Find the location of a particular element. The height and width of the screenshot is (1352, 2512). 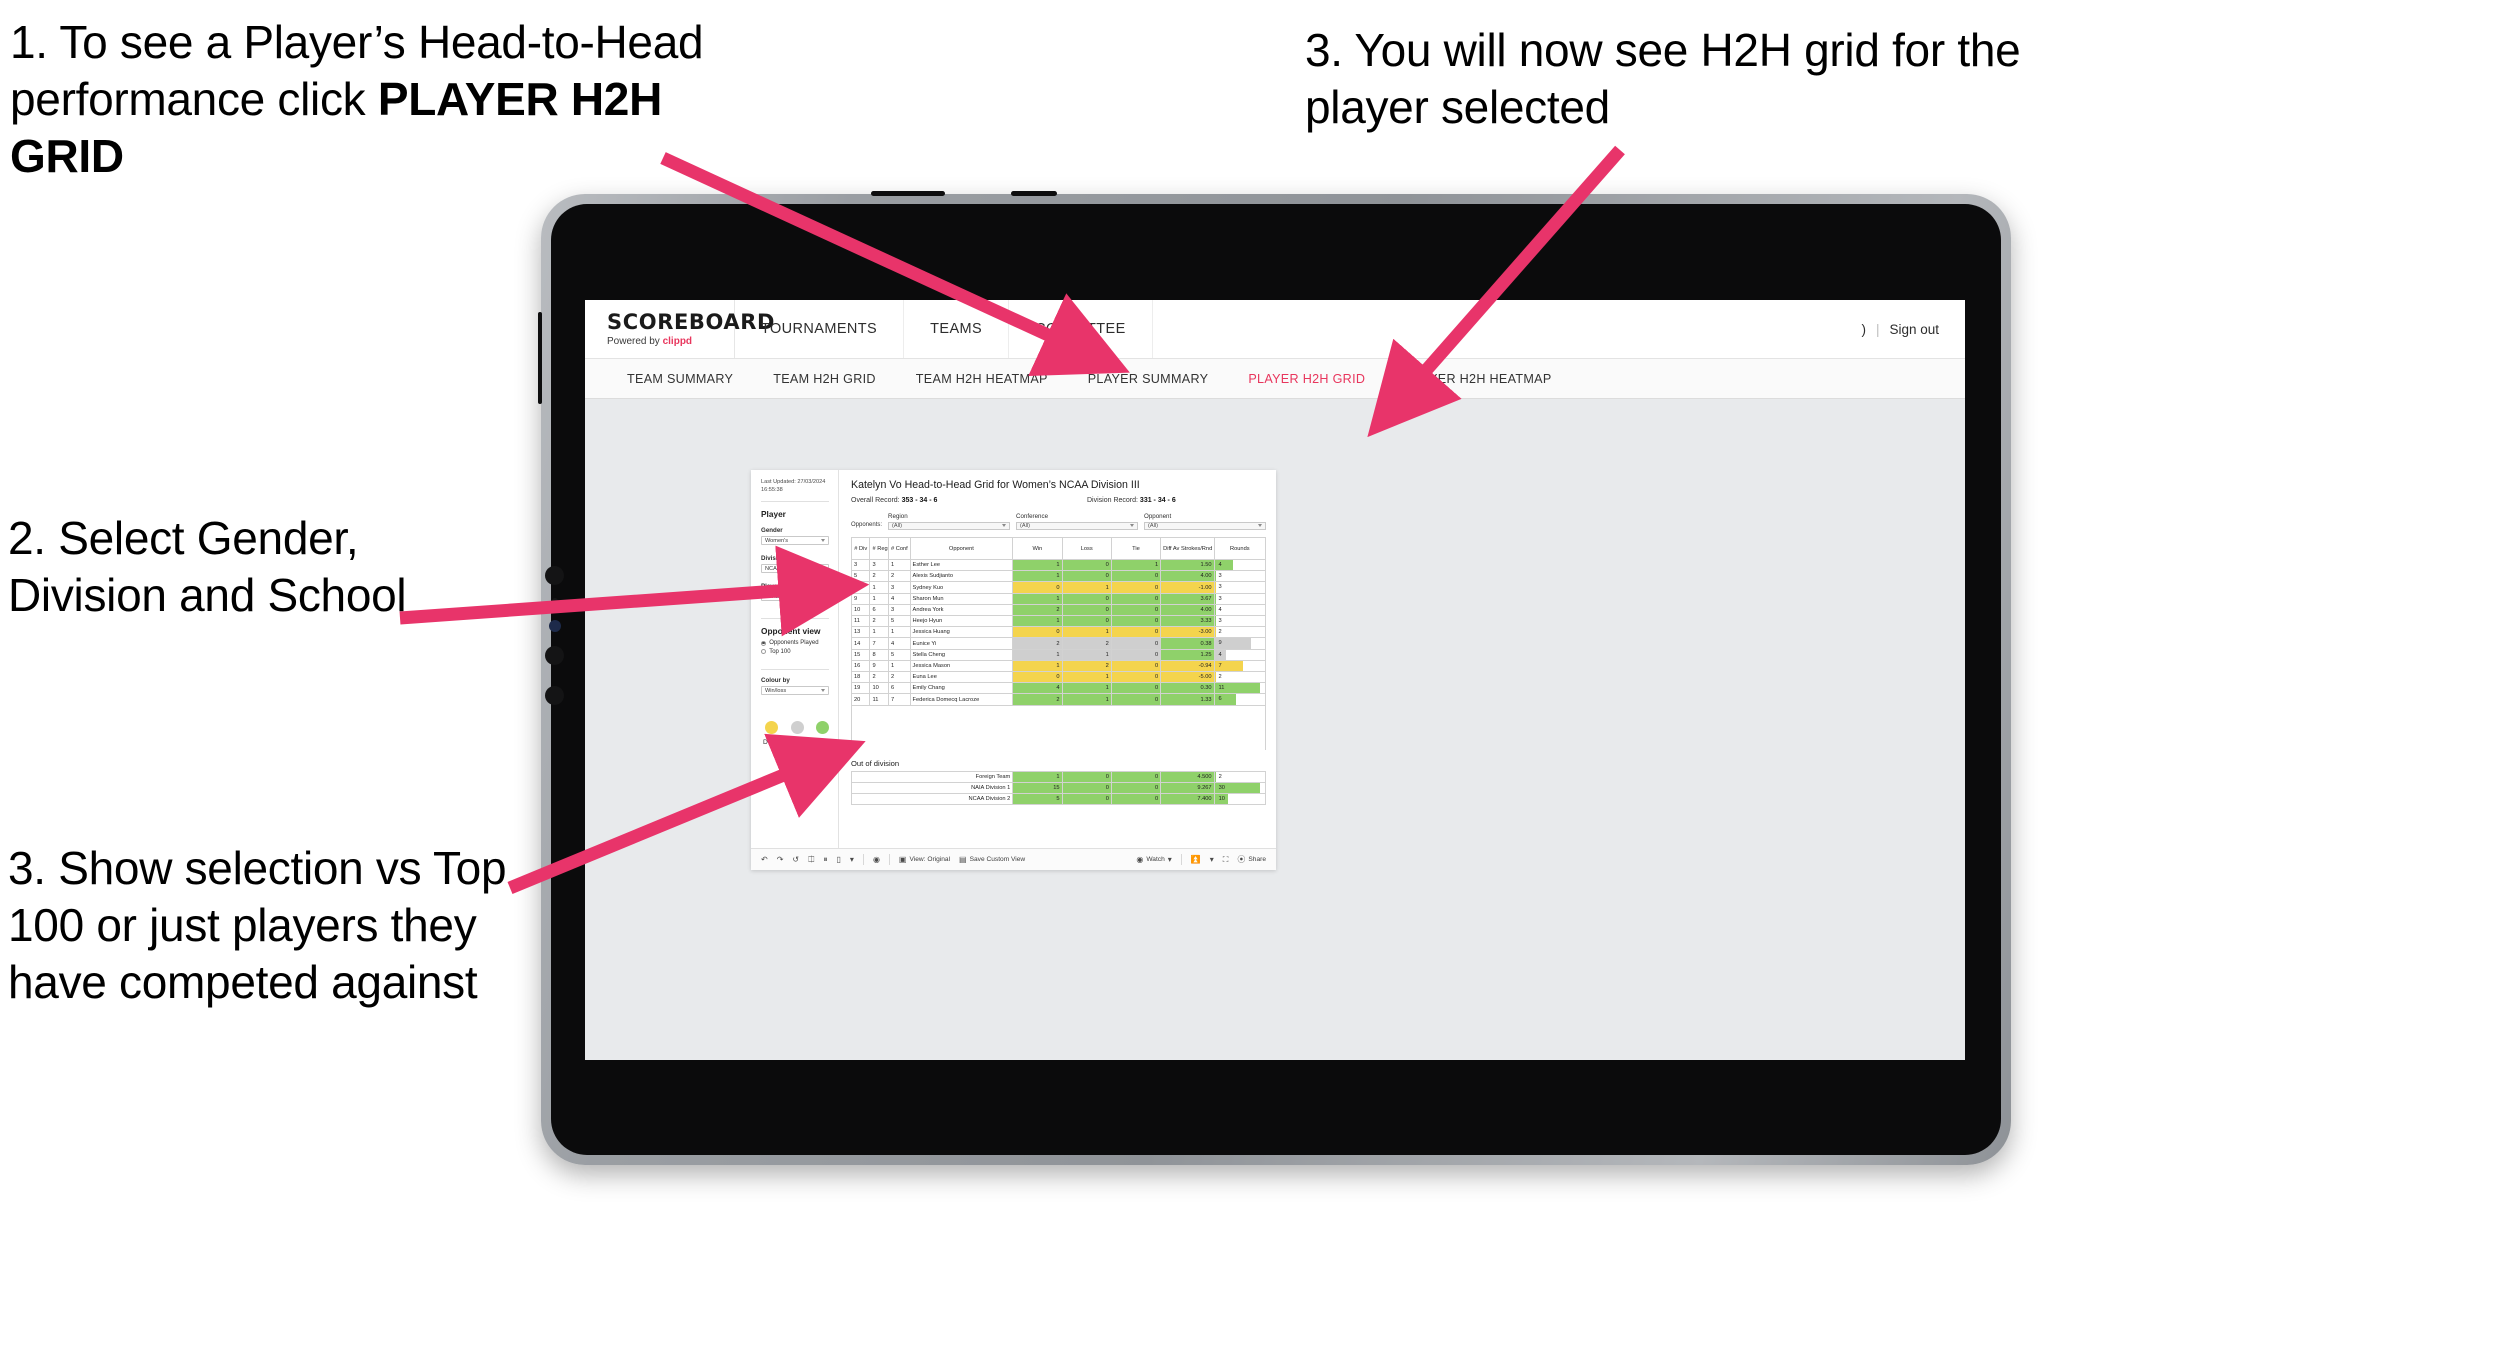

subnav-item-player-summary: PLAYER SUMMARY is located at coordinates (1148, 378).